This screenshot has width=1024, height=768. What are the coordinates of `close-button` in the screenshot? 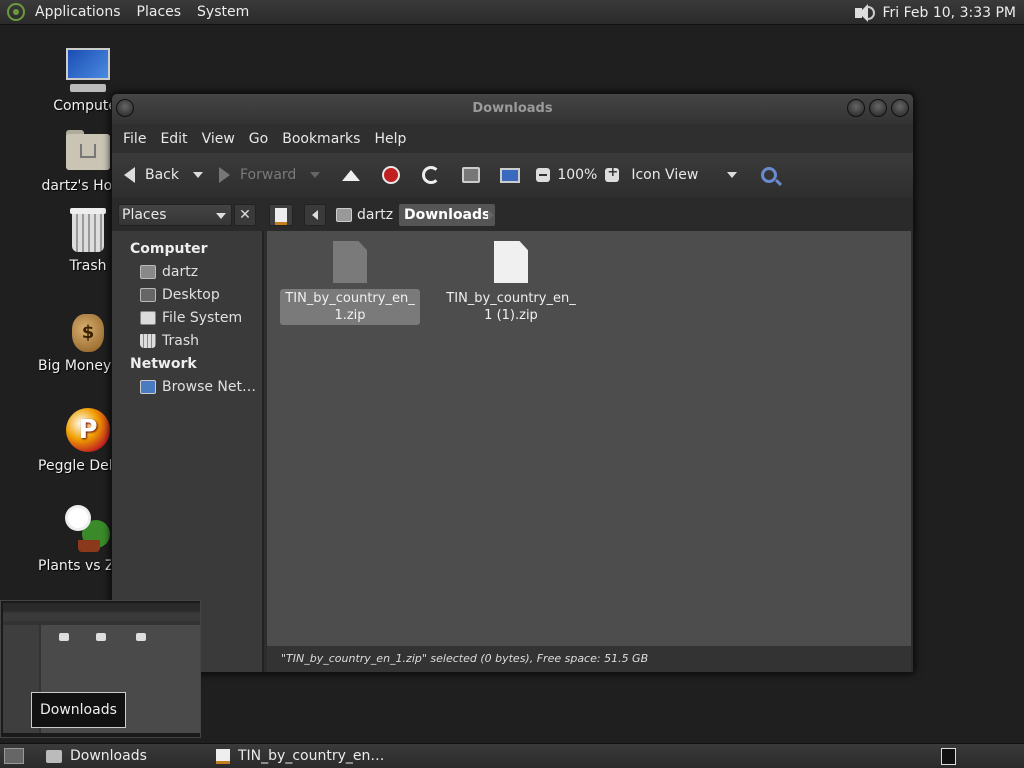 It's located at (900, 108).